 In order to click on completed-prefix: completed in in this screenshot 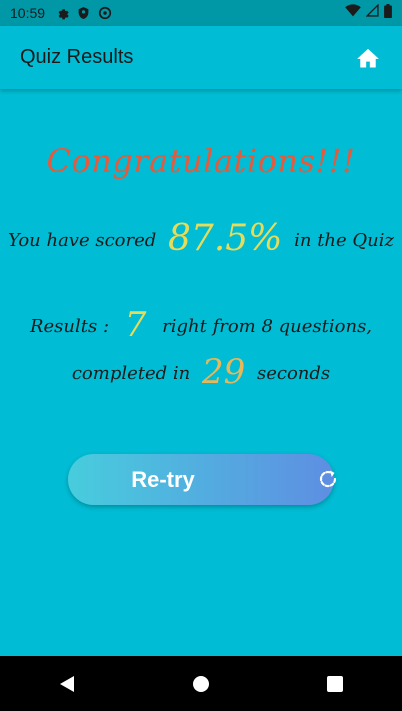, I will do `click(131, 373)`.